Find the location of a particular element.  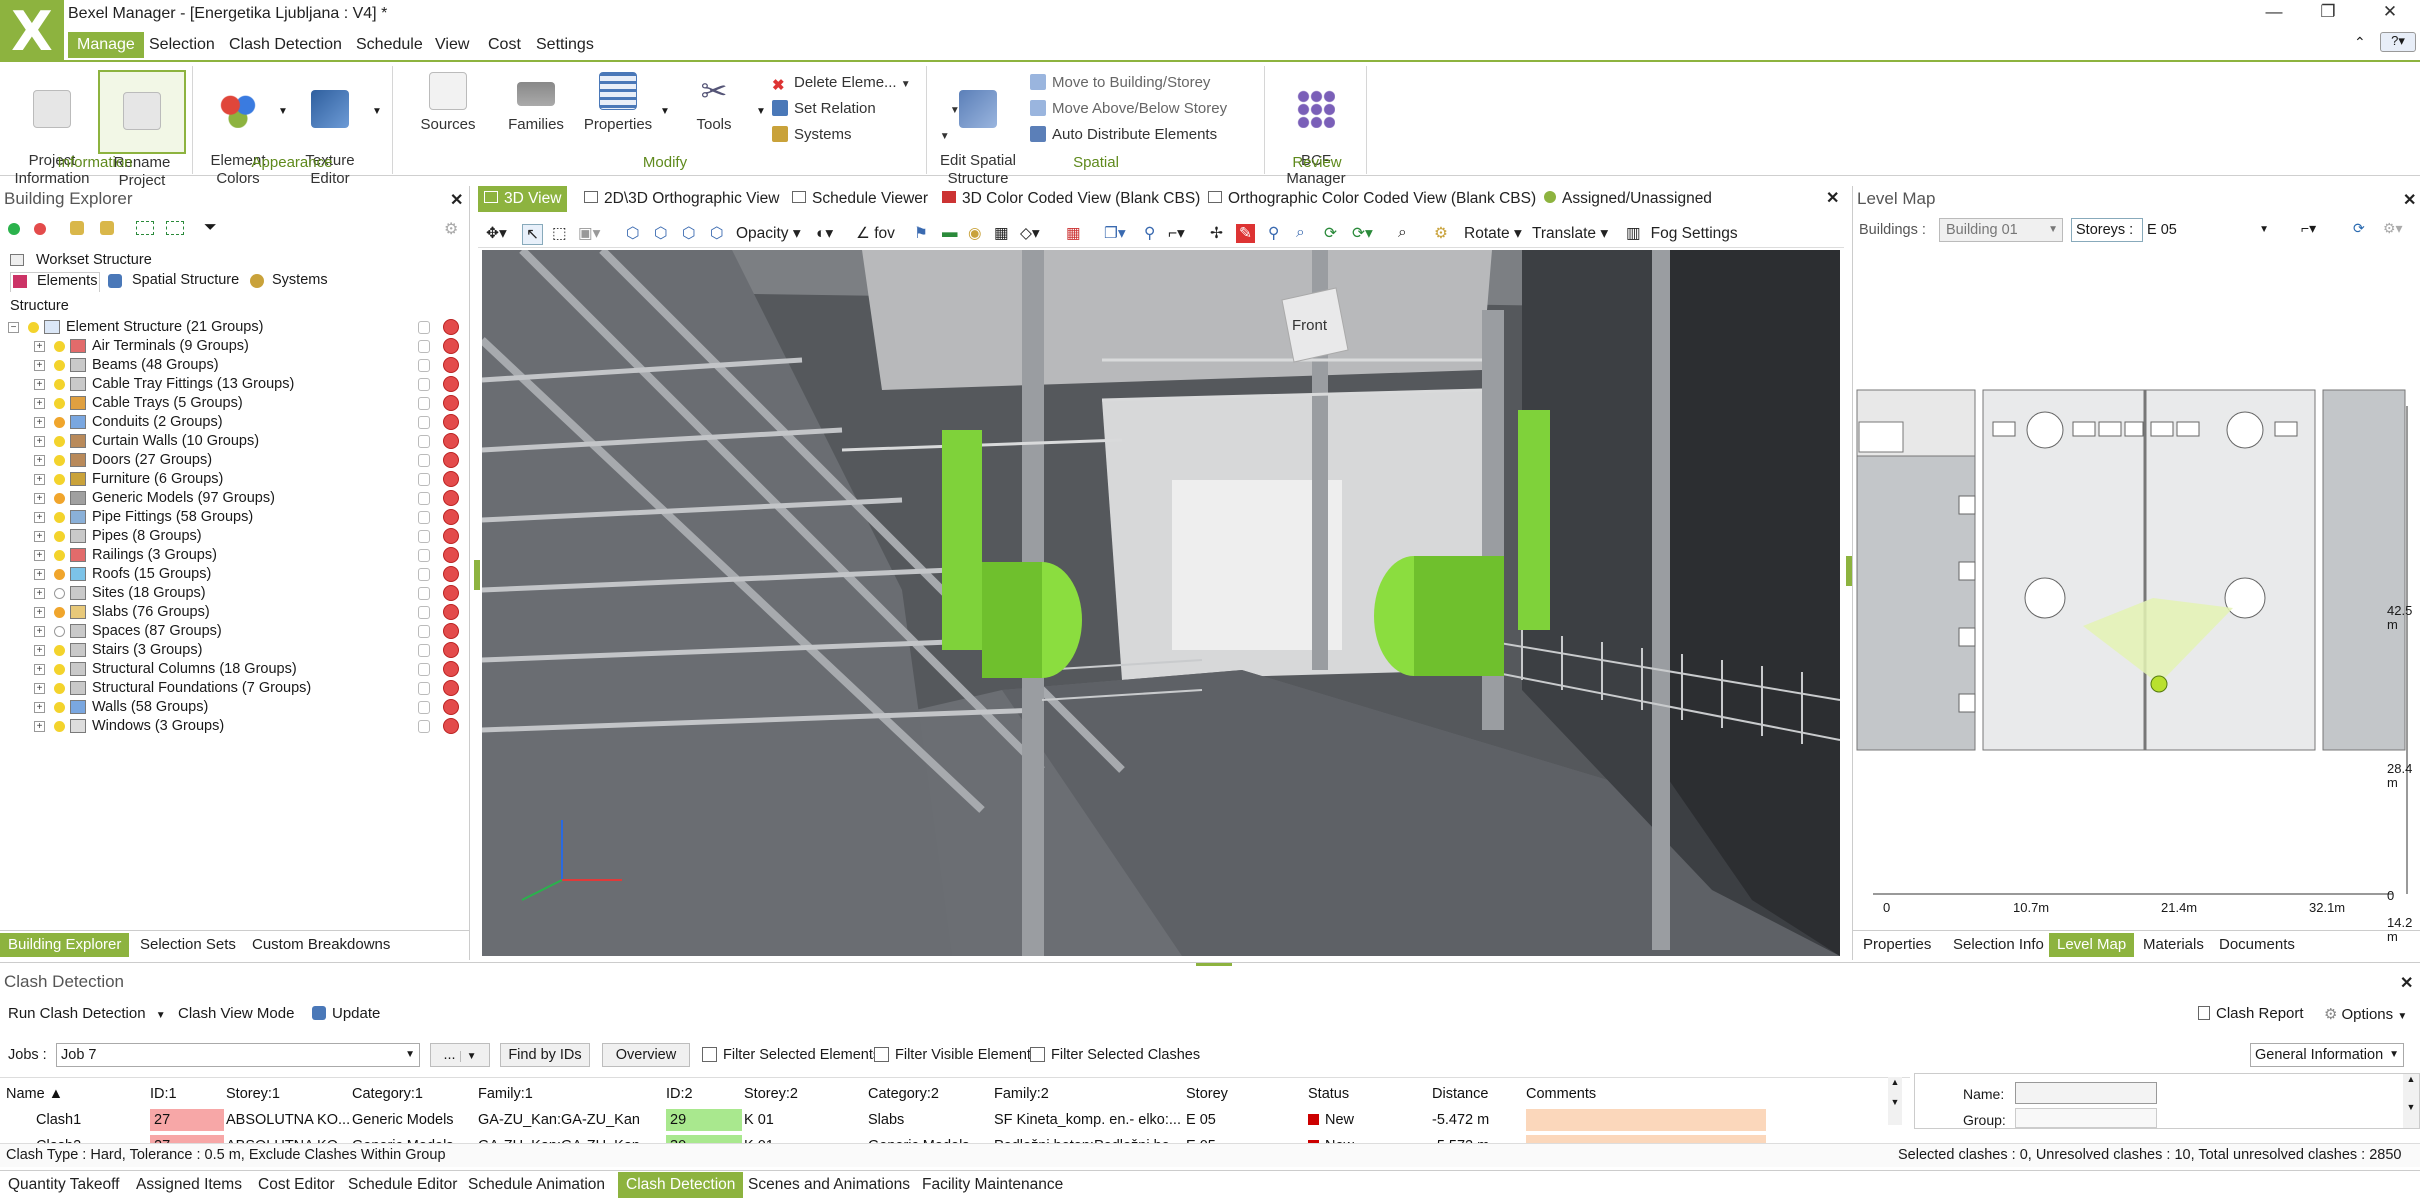

building-select: Building 01 ▼ is located at coordinates (2001, 230).